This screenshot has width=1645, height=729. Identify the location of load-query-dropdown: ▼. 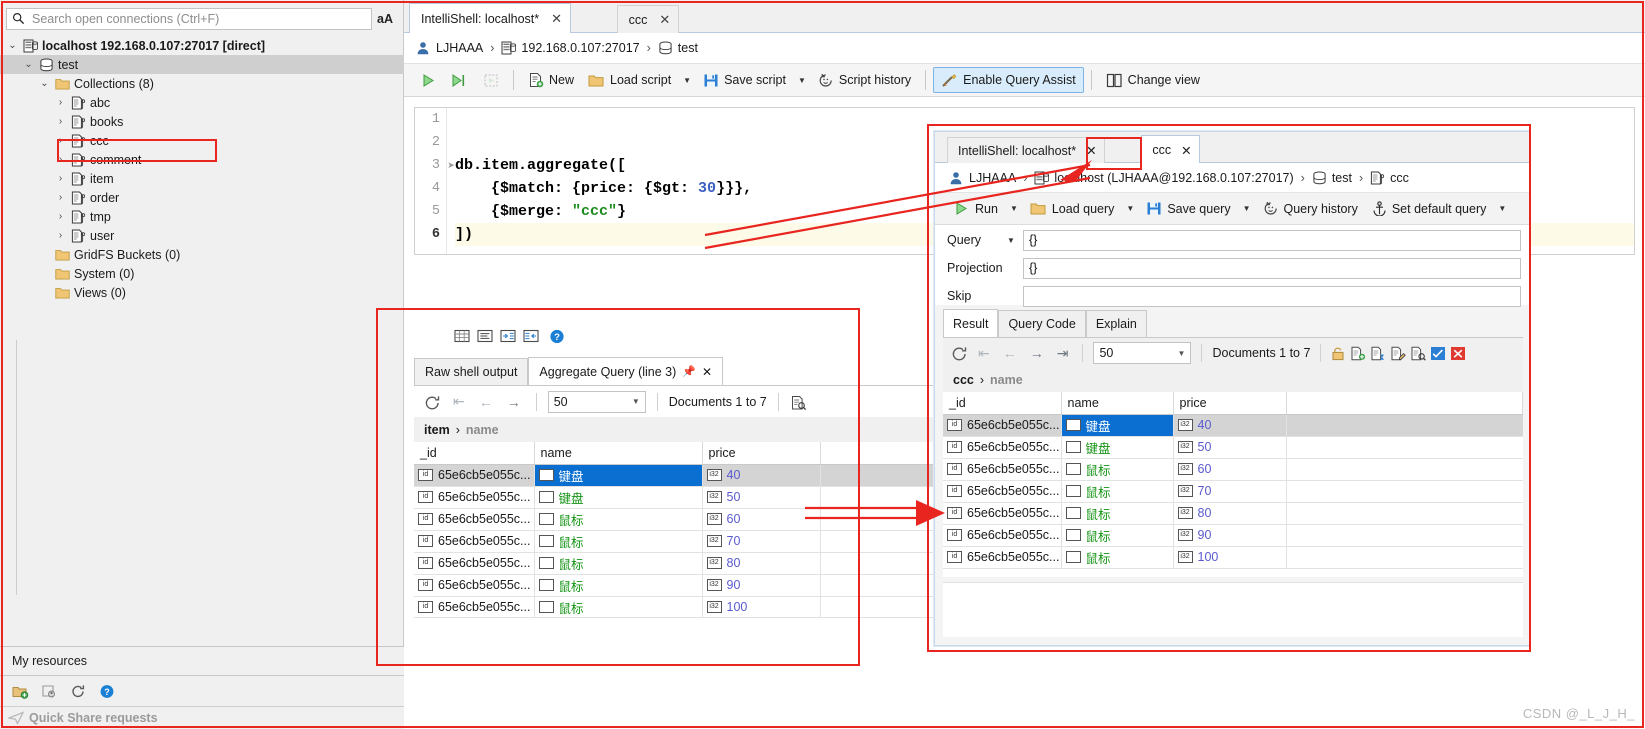
(1130, 208).